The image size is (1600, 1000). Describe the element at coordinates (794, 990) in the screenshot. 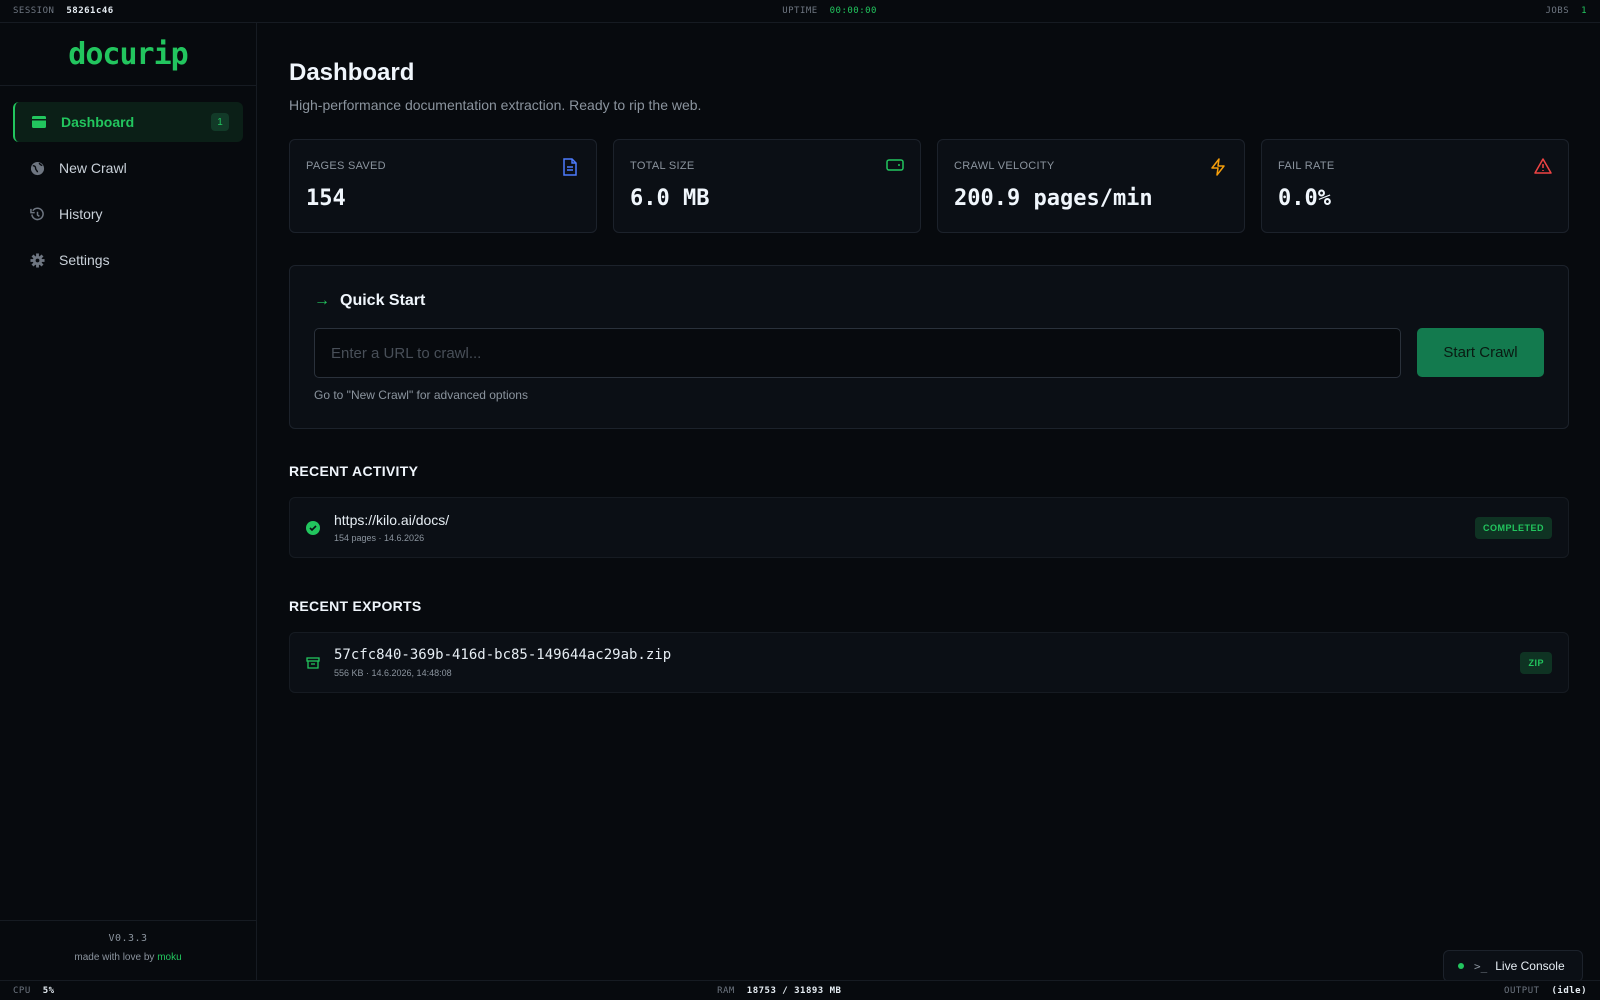

I see `ram-value: 18753 / 31893 MB` at that location.